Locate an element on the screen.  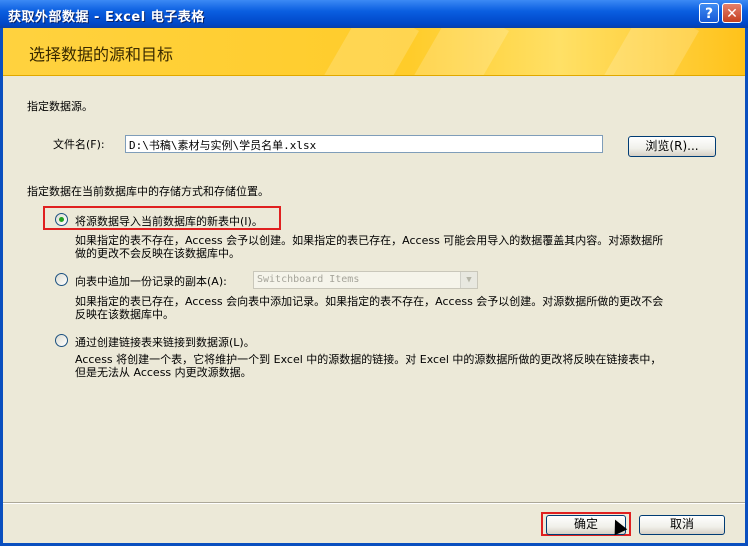
close-icon: ✕ is located at coordinates (732, 14).